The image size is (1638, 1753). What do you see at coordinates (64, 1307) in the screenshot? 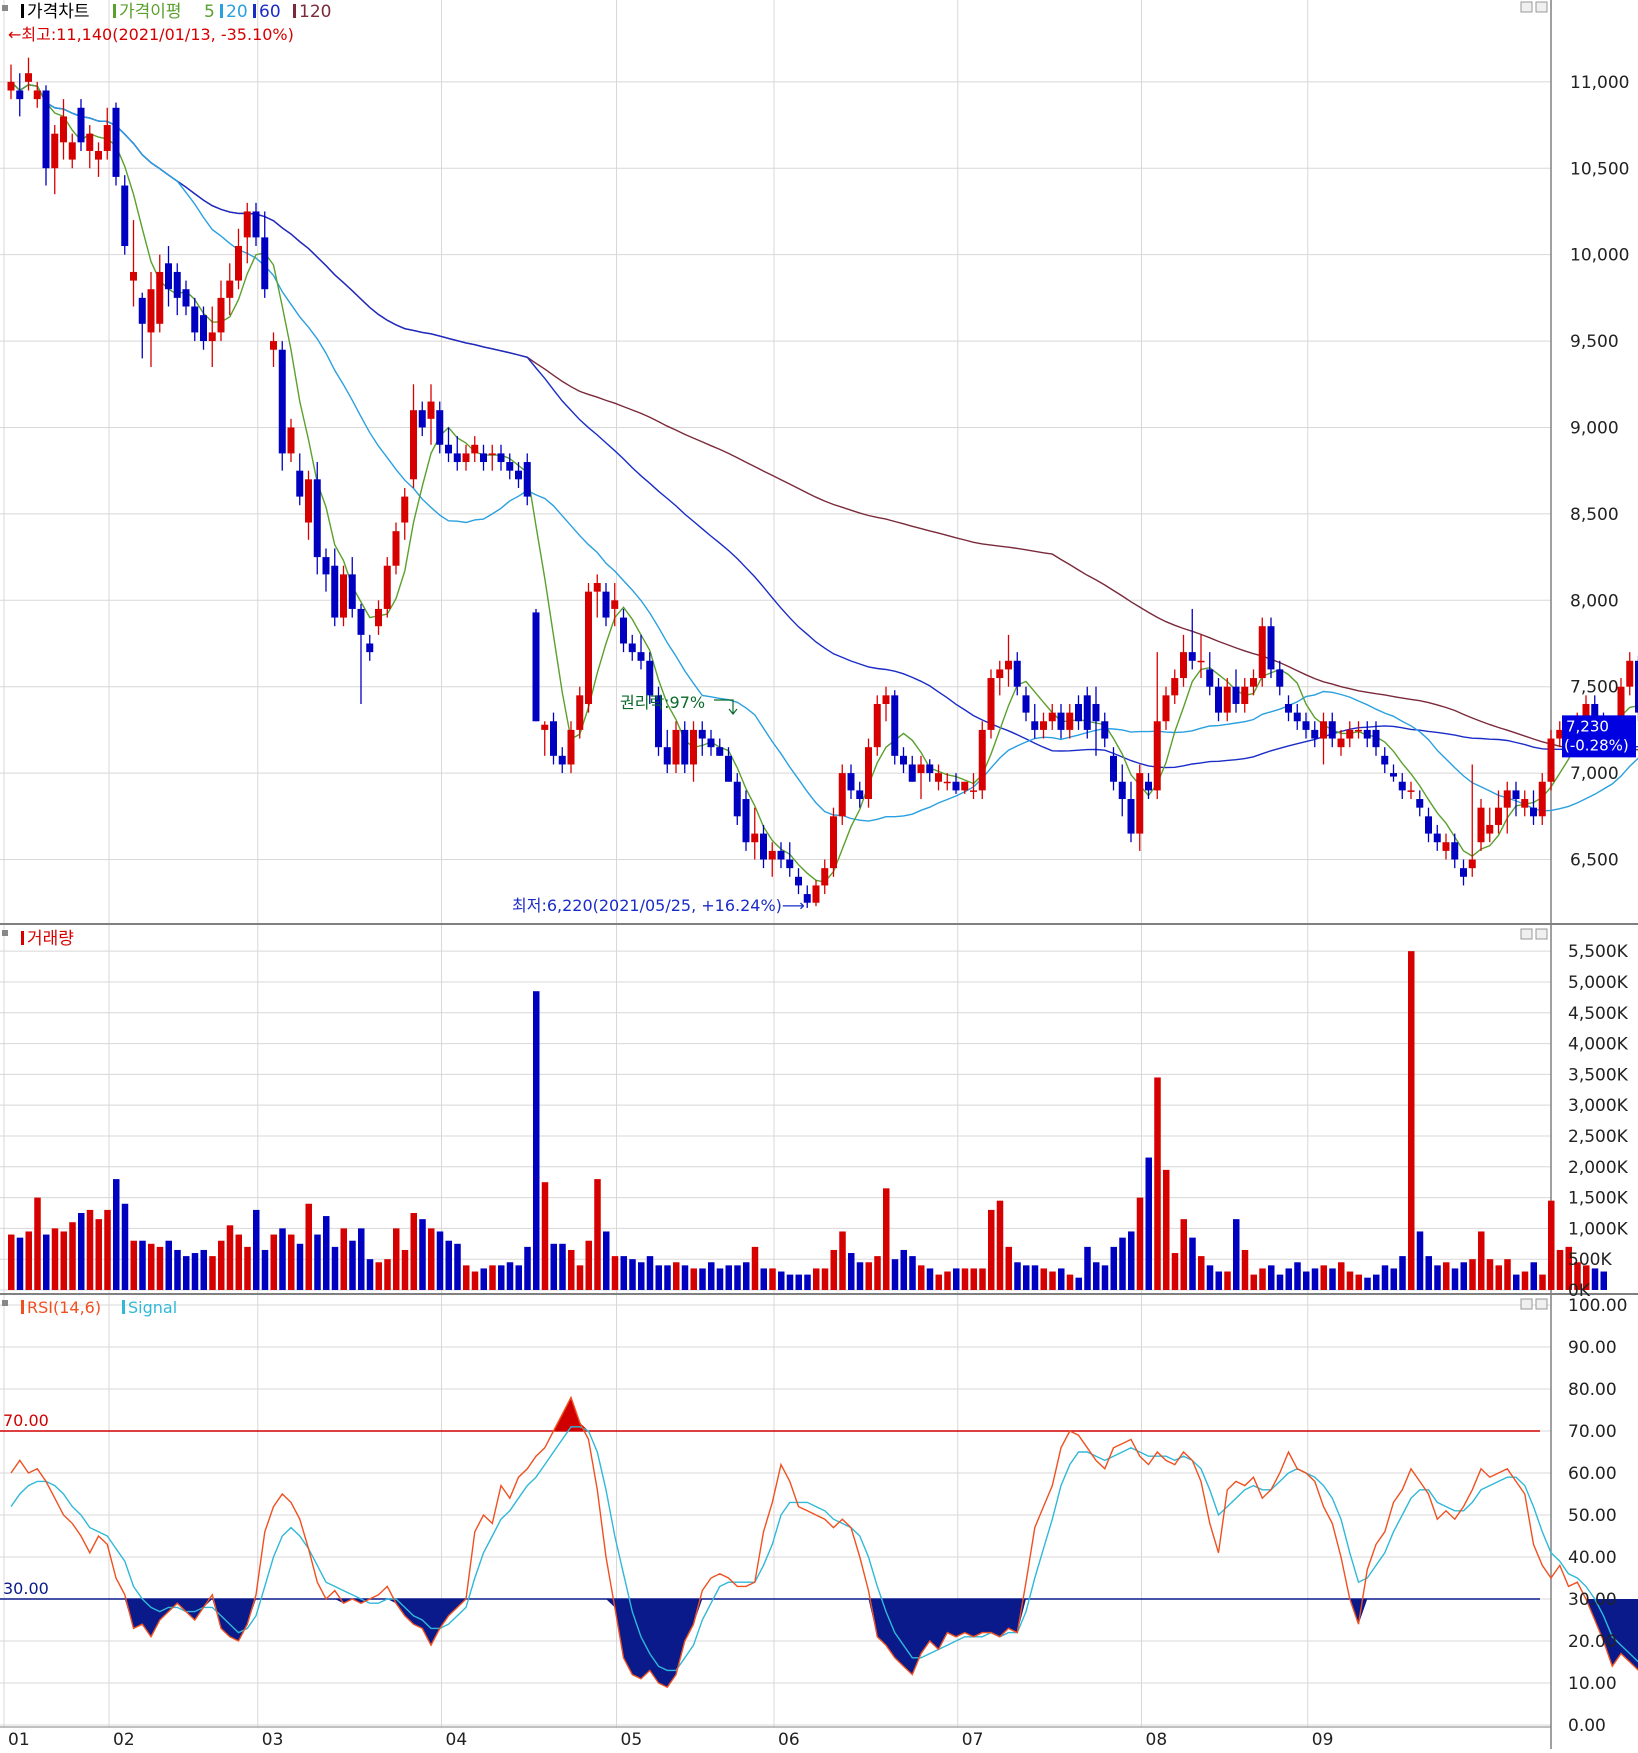
I see `legend-rsi: RSI(14,6)` at bounding box center [64, 1307].